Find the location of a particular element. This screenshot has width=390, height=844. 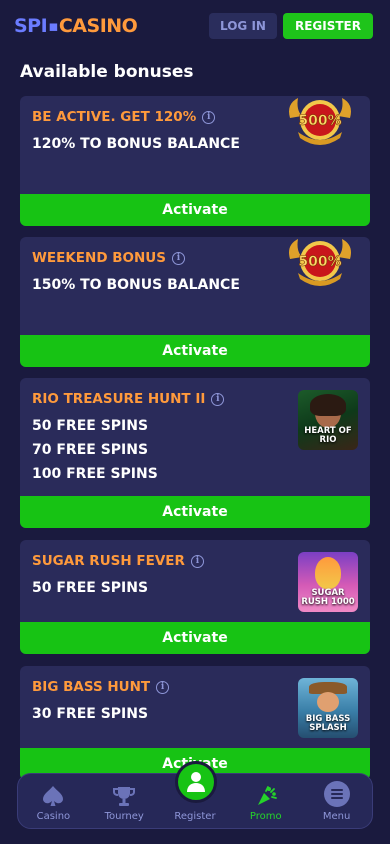

bonus-line: 30 FREE SPINS is located at coordinates (90, 714).